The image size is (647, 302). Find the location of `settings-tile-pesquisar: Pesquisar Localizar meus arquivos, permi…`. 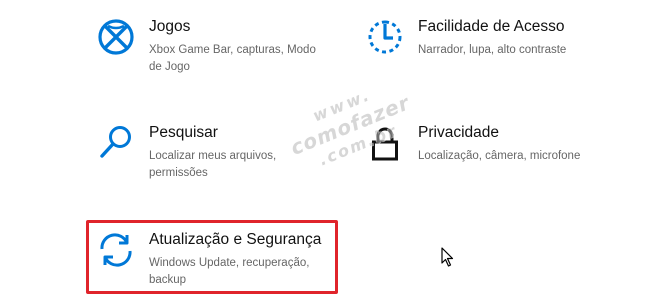

settings-tile-pesquisar: Pesquisar Localizar meus arquivos, permi… is located at coordinates (217, 154).